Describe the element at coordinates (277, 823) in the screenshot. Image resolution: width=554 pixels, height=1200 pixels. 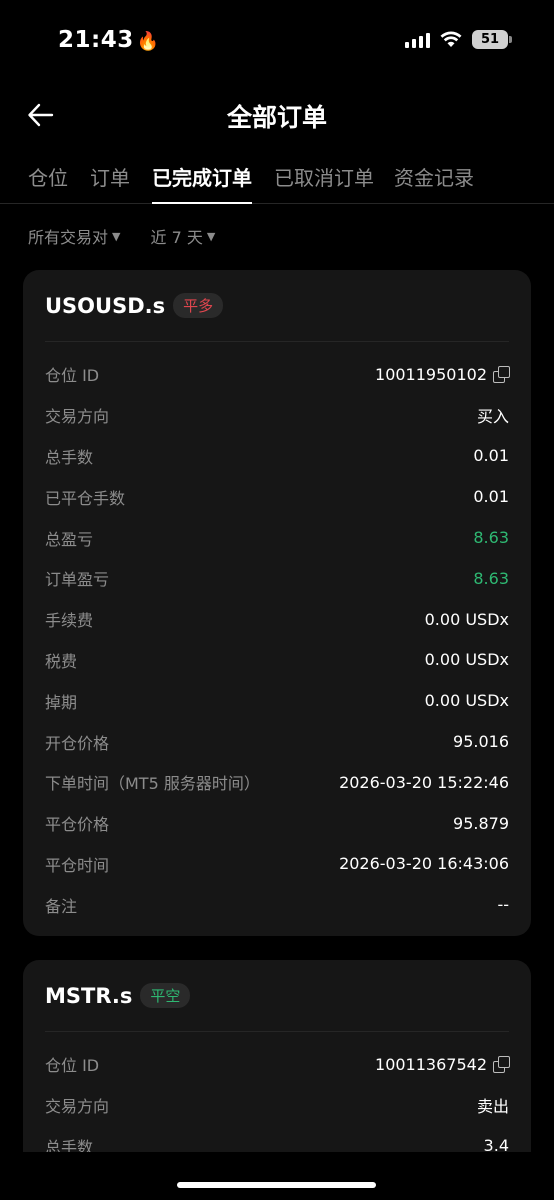
I see `detail-row: 平仓价格 95.879` at that location.